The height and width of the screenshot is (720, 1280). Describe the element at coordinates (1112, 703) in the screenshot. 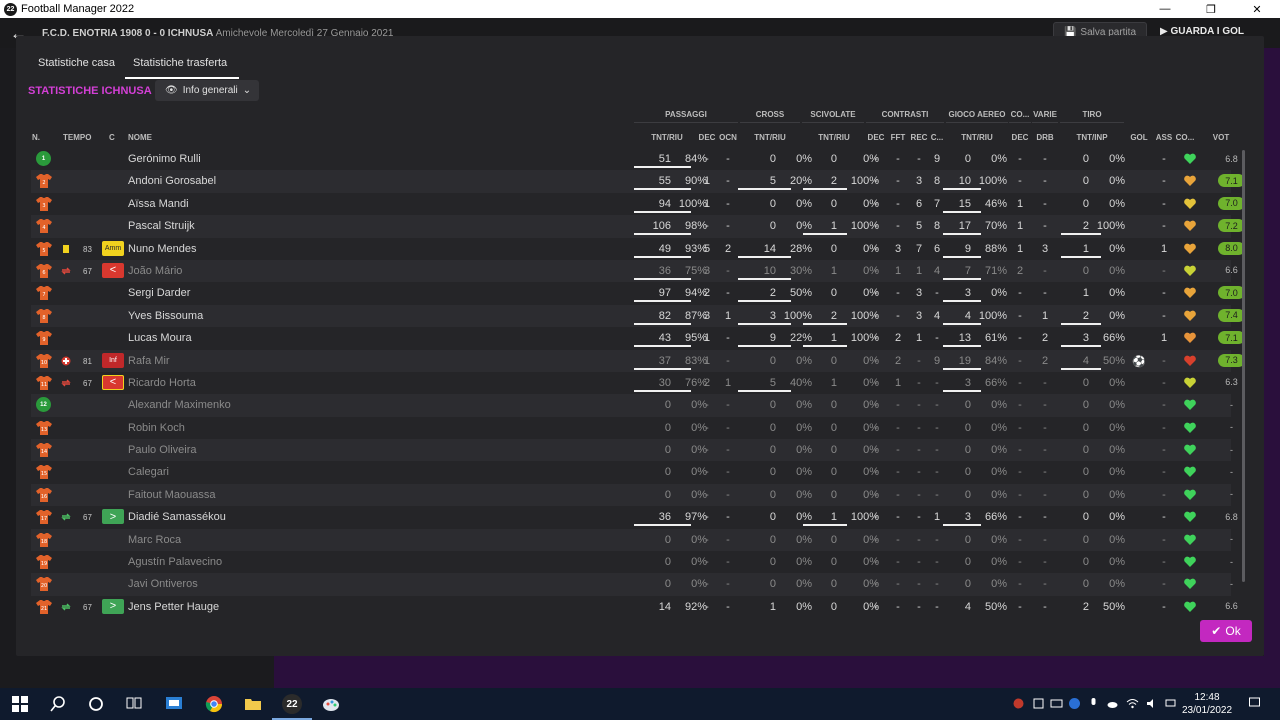

I see `tray-cloud-icon` at that location.